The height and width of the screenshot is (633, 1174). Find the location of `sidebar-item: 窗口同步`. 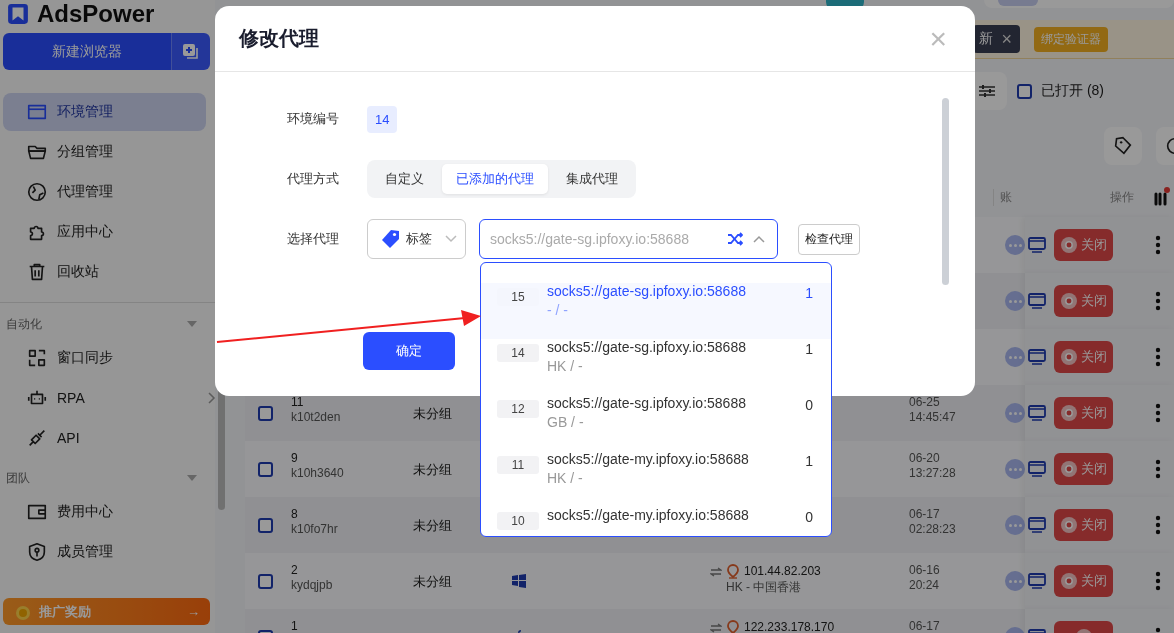

sidebar-item: 窗口同步 is located at coordinates (104, 358).